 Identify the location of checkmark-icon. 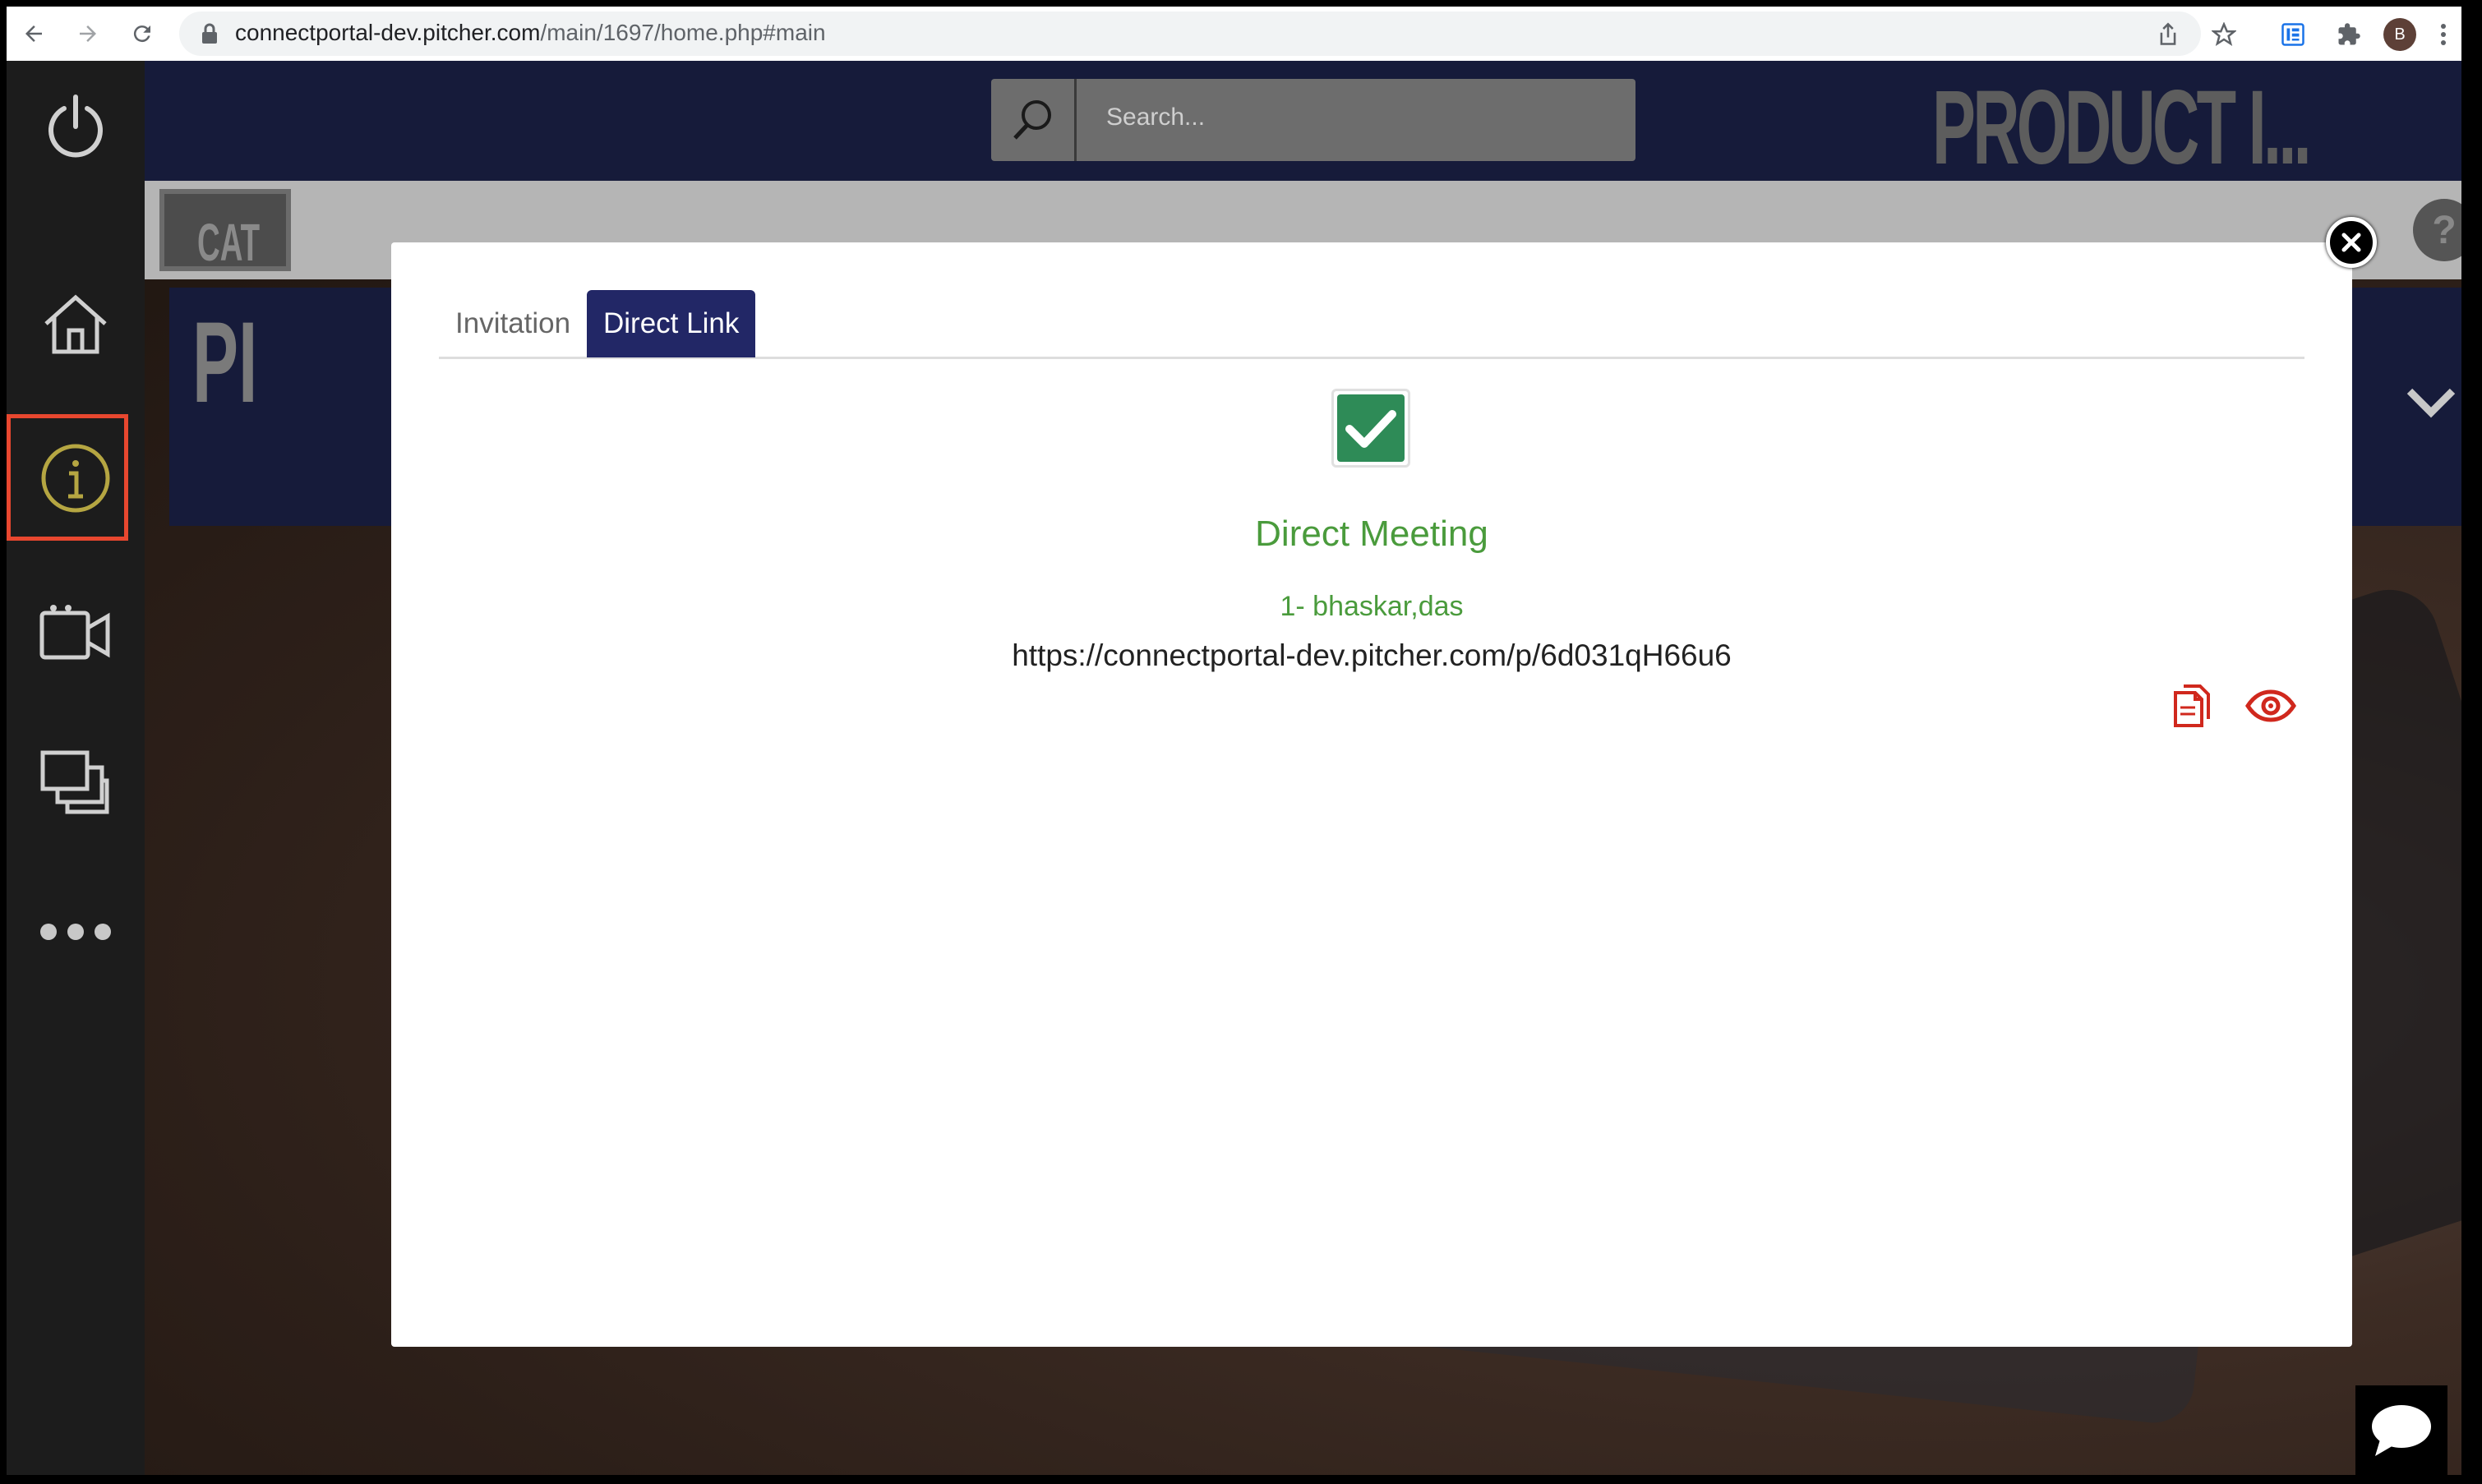
(1371, 428).